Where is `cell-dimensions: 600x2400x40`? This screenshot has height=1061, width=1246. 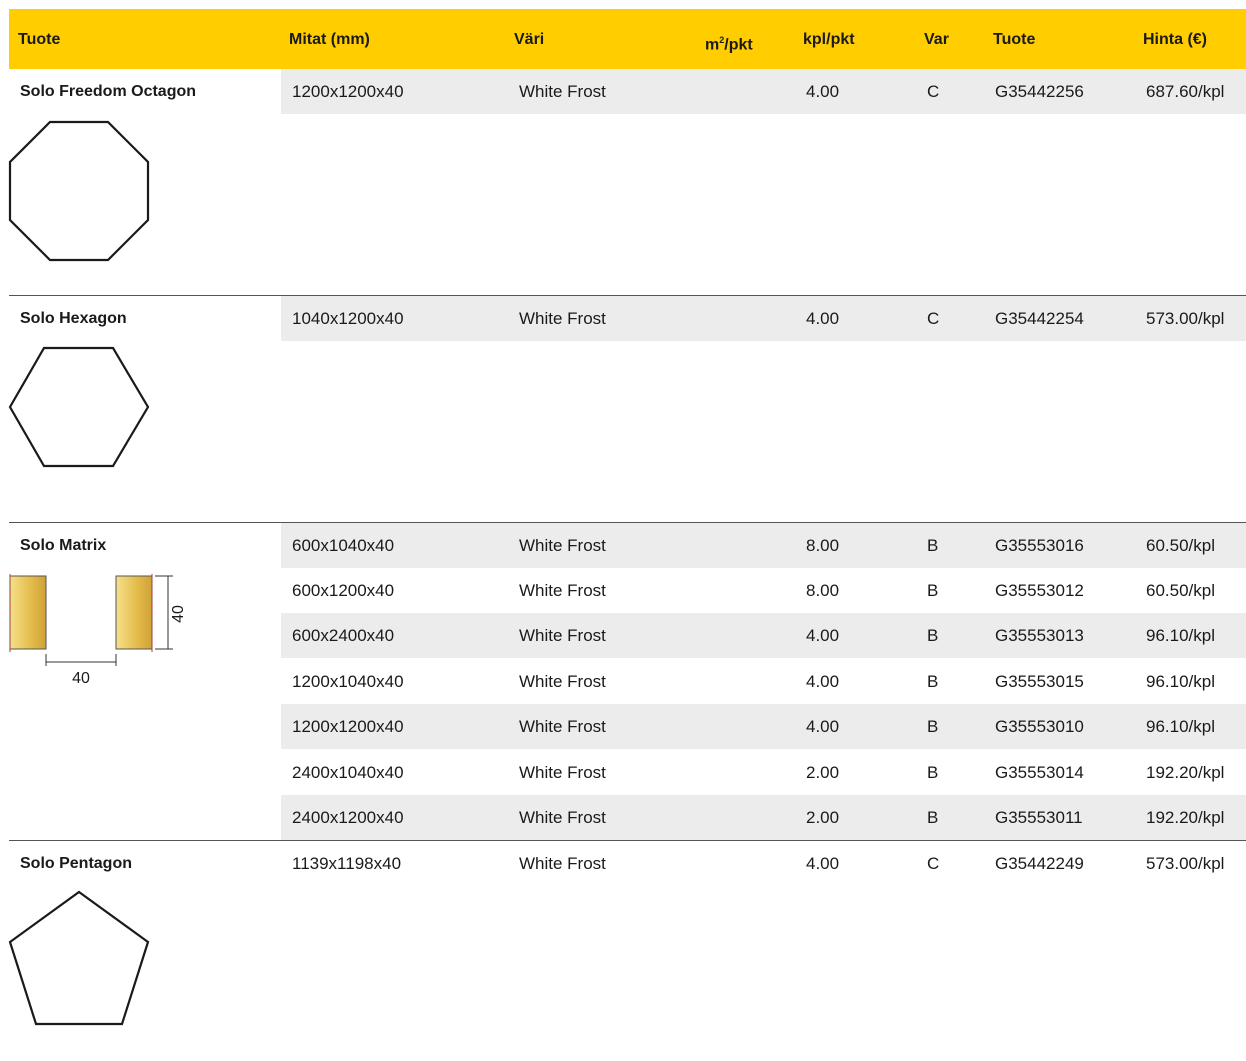
cell-dimensions: 600x2400x40 is located at coordinates (343, 635).